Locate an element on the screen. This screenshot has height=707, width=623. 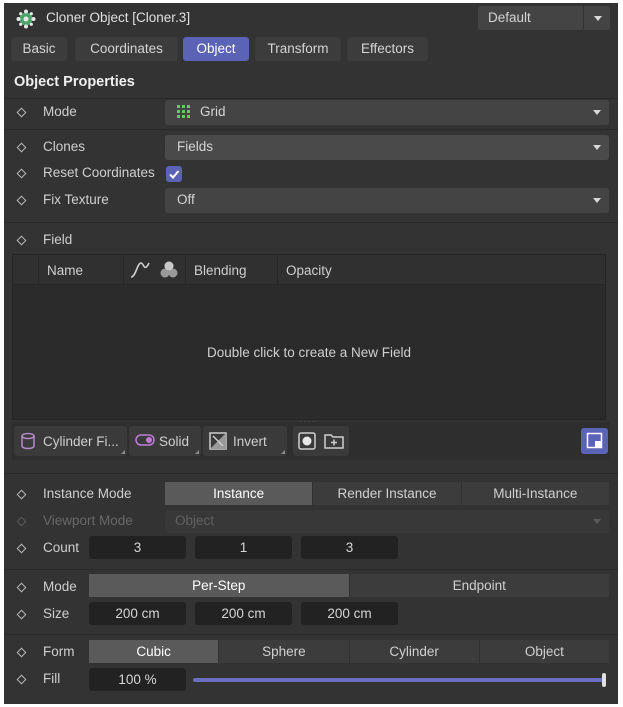
preset-dropdown: Default is located at coordinates (544, 18).